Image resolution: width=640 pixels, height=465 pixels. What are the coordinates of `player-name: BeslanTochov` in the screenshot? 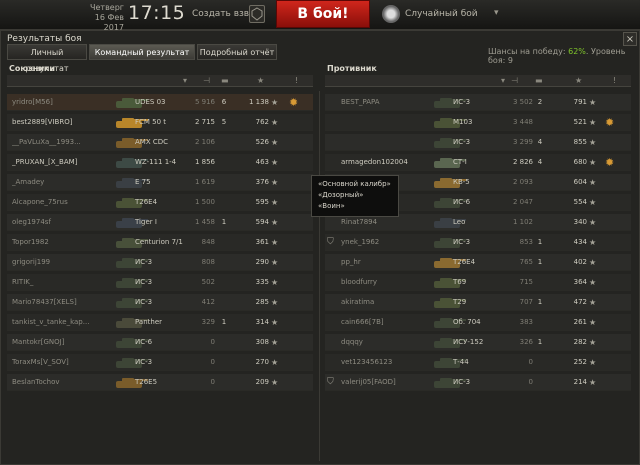 It's located at (62, 382).